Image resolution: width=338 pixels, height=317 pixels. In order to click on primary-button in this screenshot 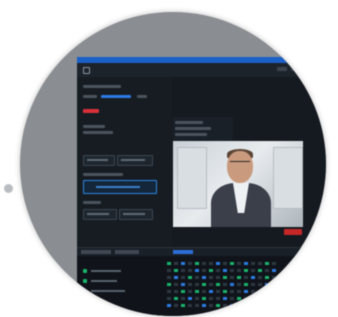, I will do `click(120, 187)`.